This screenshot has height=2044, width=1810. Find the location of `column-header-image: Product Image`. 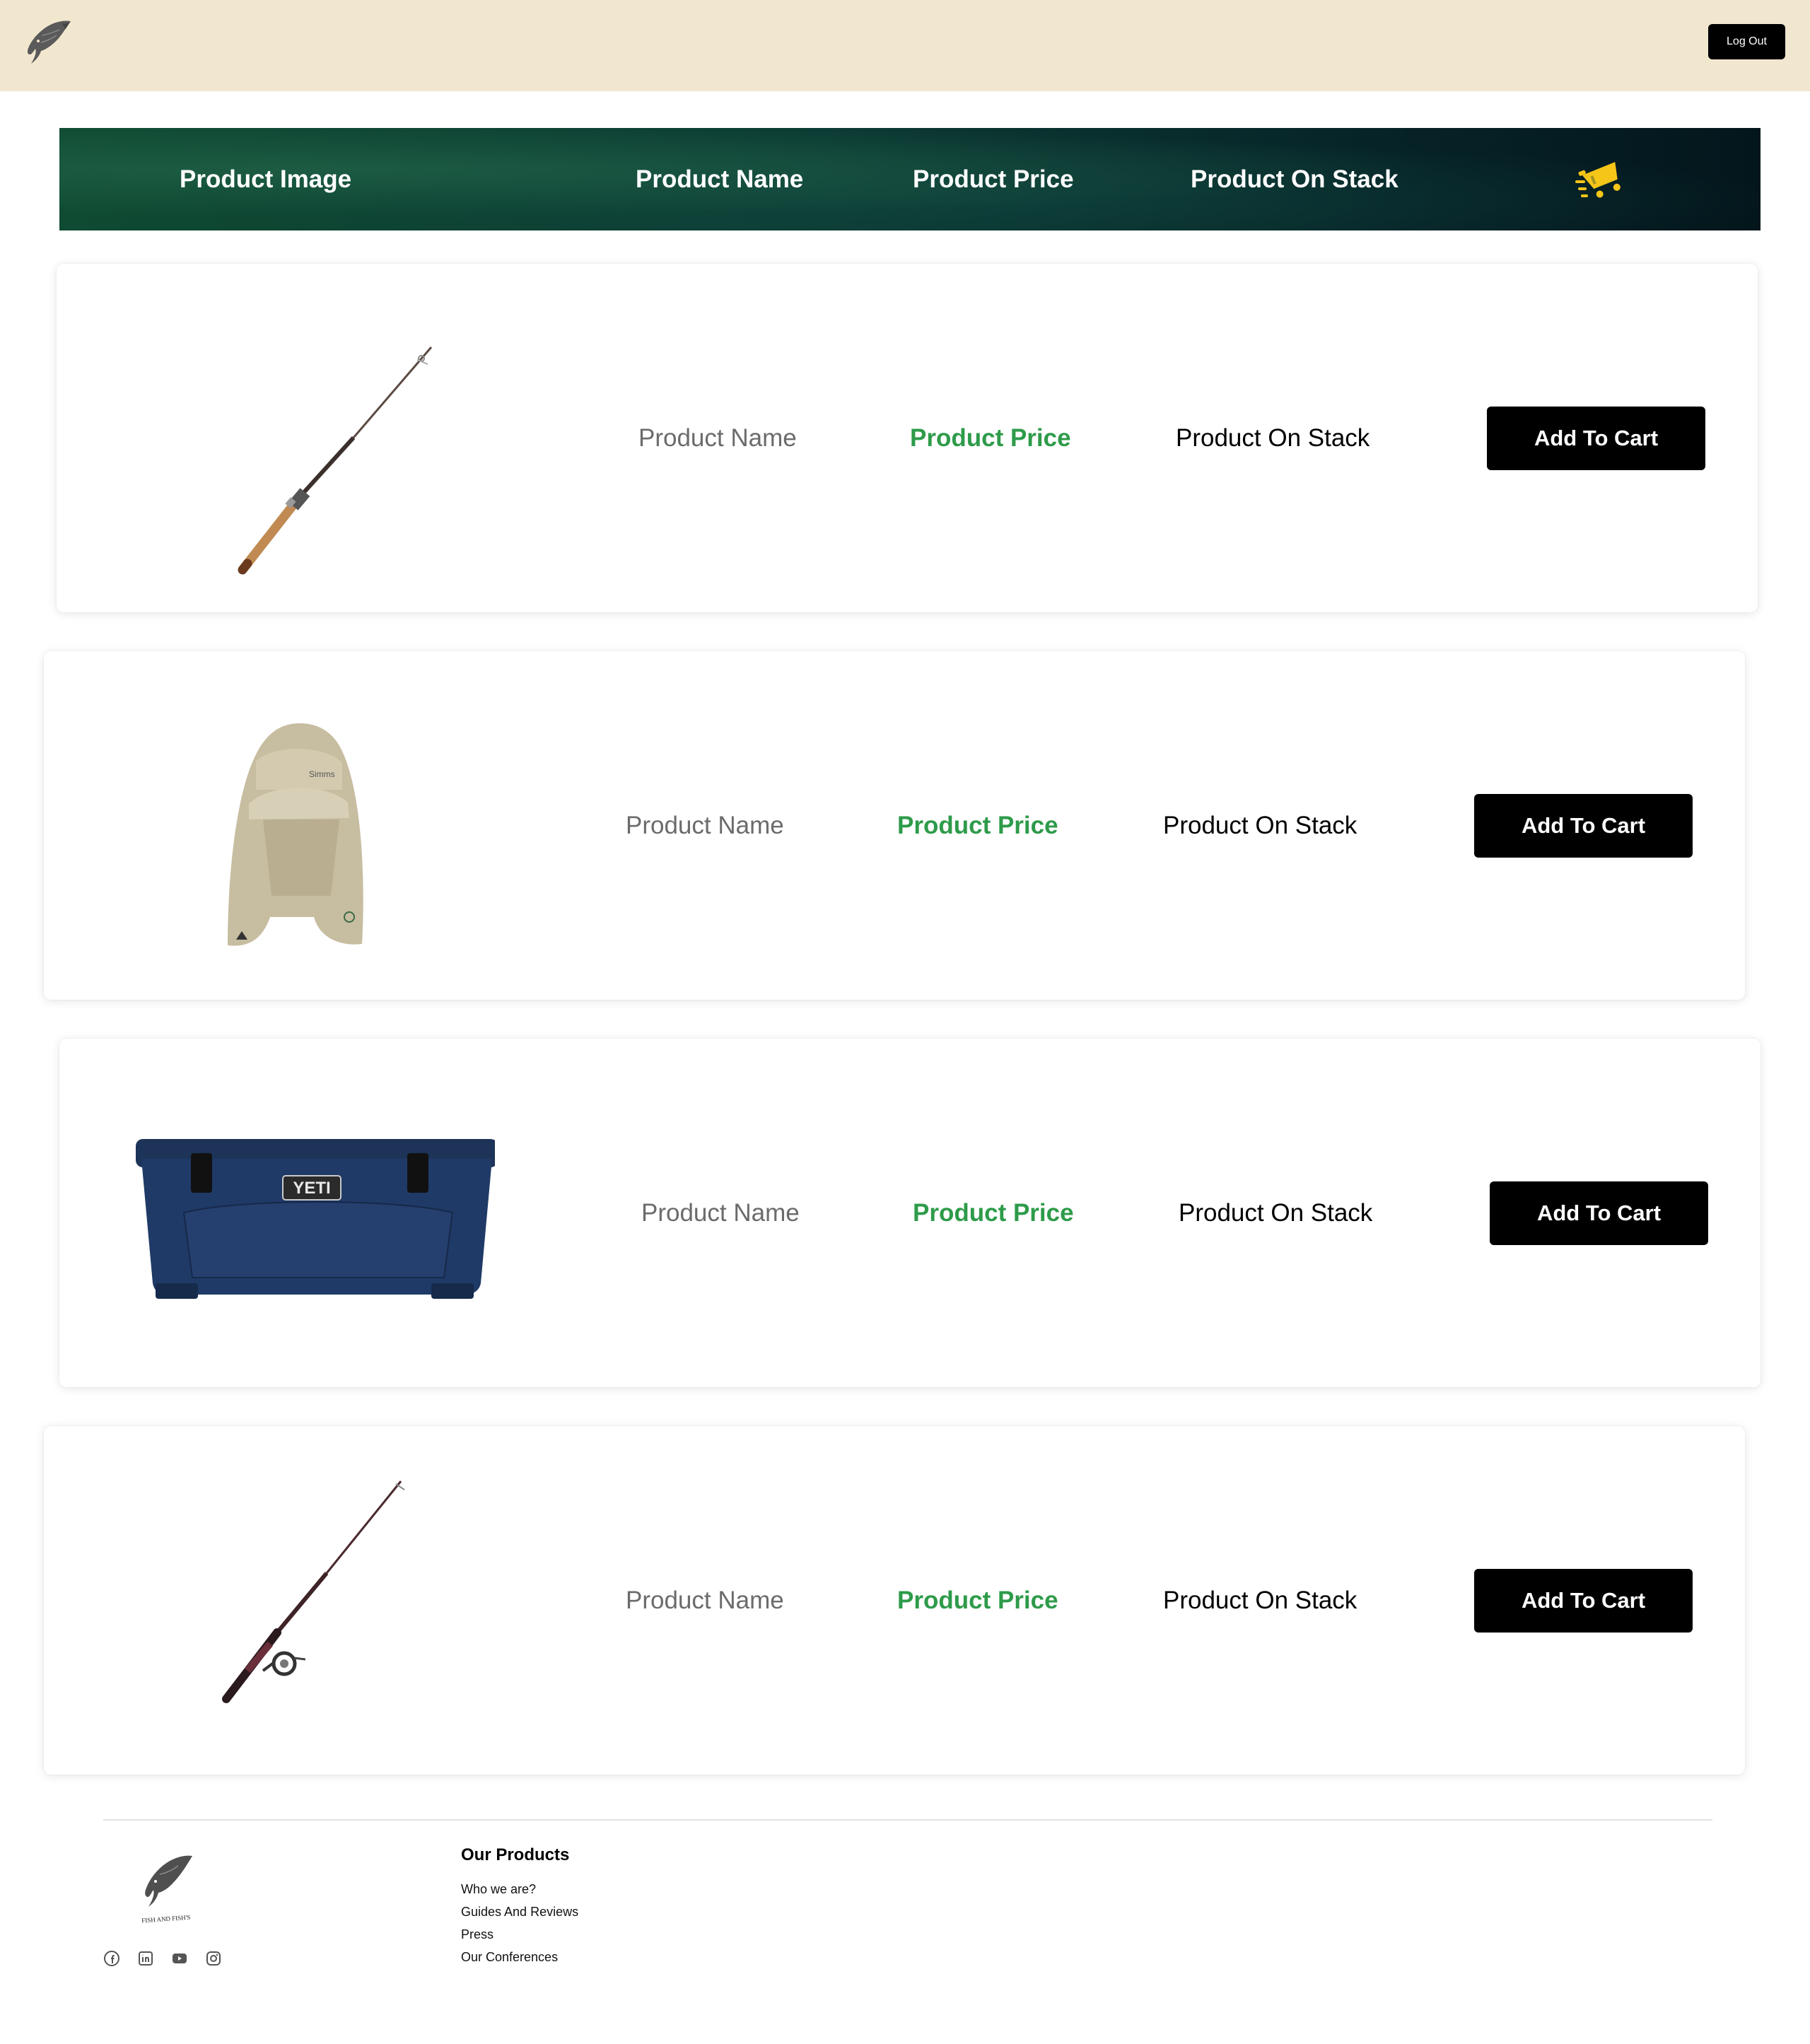

column-header-image: Product Image is located at coordinates (266, 179).